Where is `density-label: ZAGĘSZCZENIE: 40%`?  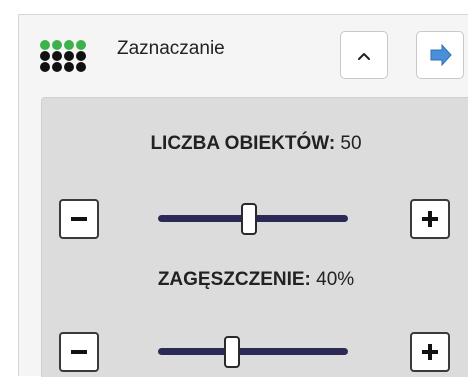 density-label: ZAGĘSZCZENIE: 40% is located at coordinates (255, 280).